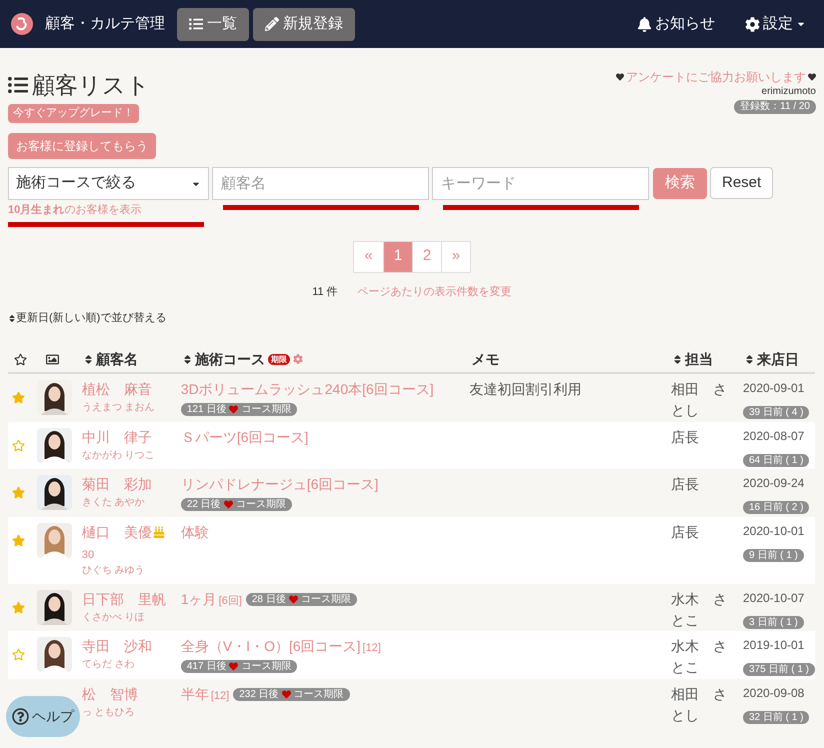 The height and width of the screenshot is (748, 824). I want to click on reset-button: Reset, so click(742, 183).